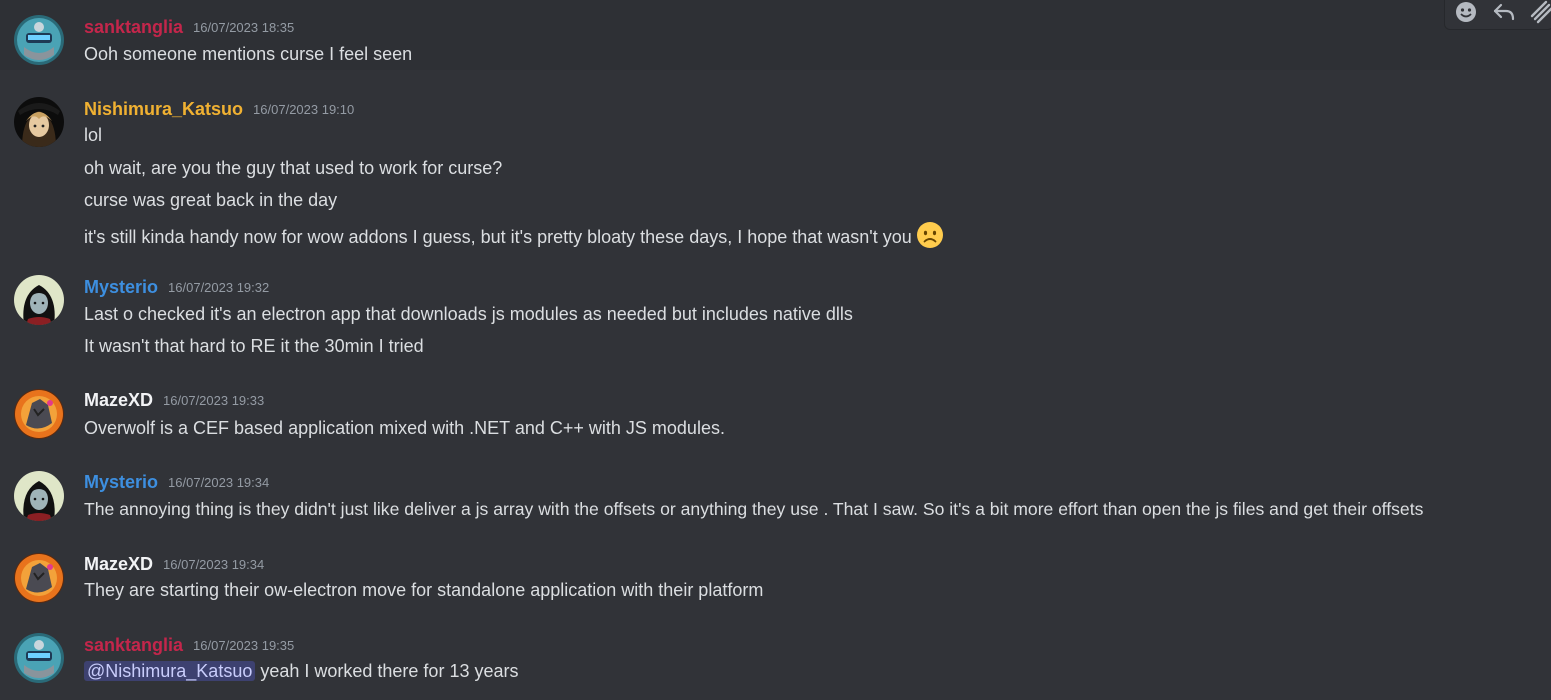 Image resolution: width=1551 pixels, height=700 pixels. What do you see at coordinates (213, 400) in the screenshot?
I see `timestamp: 16/07/2023 19:33` at bounding box center [213, 400].